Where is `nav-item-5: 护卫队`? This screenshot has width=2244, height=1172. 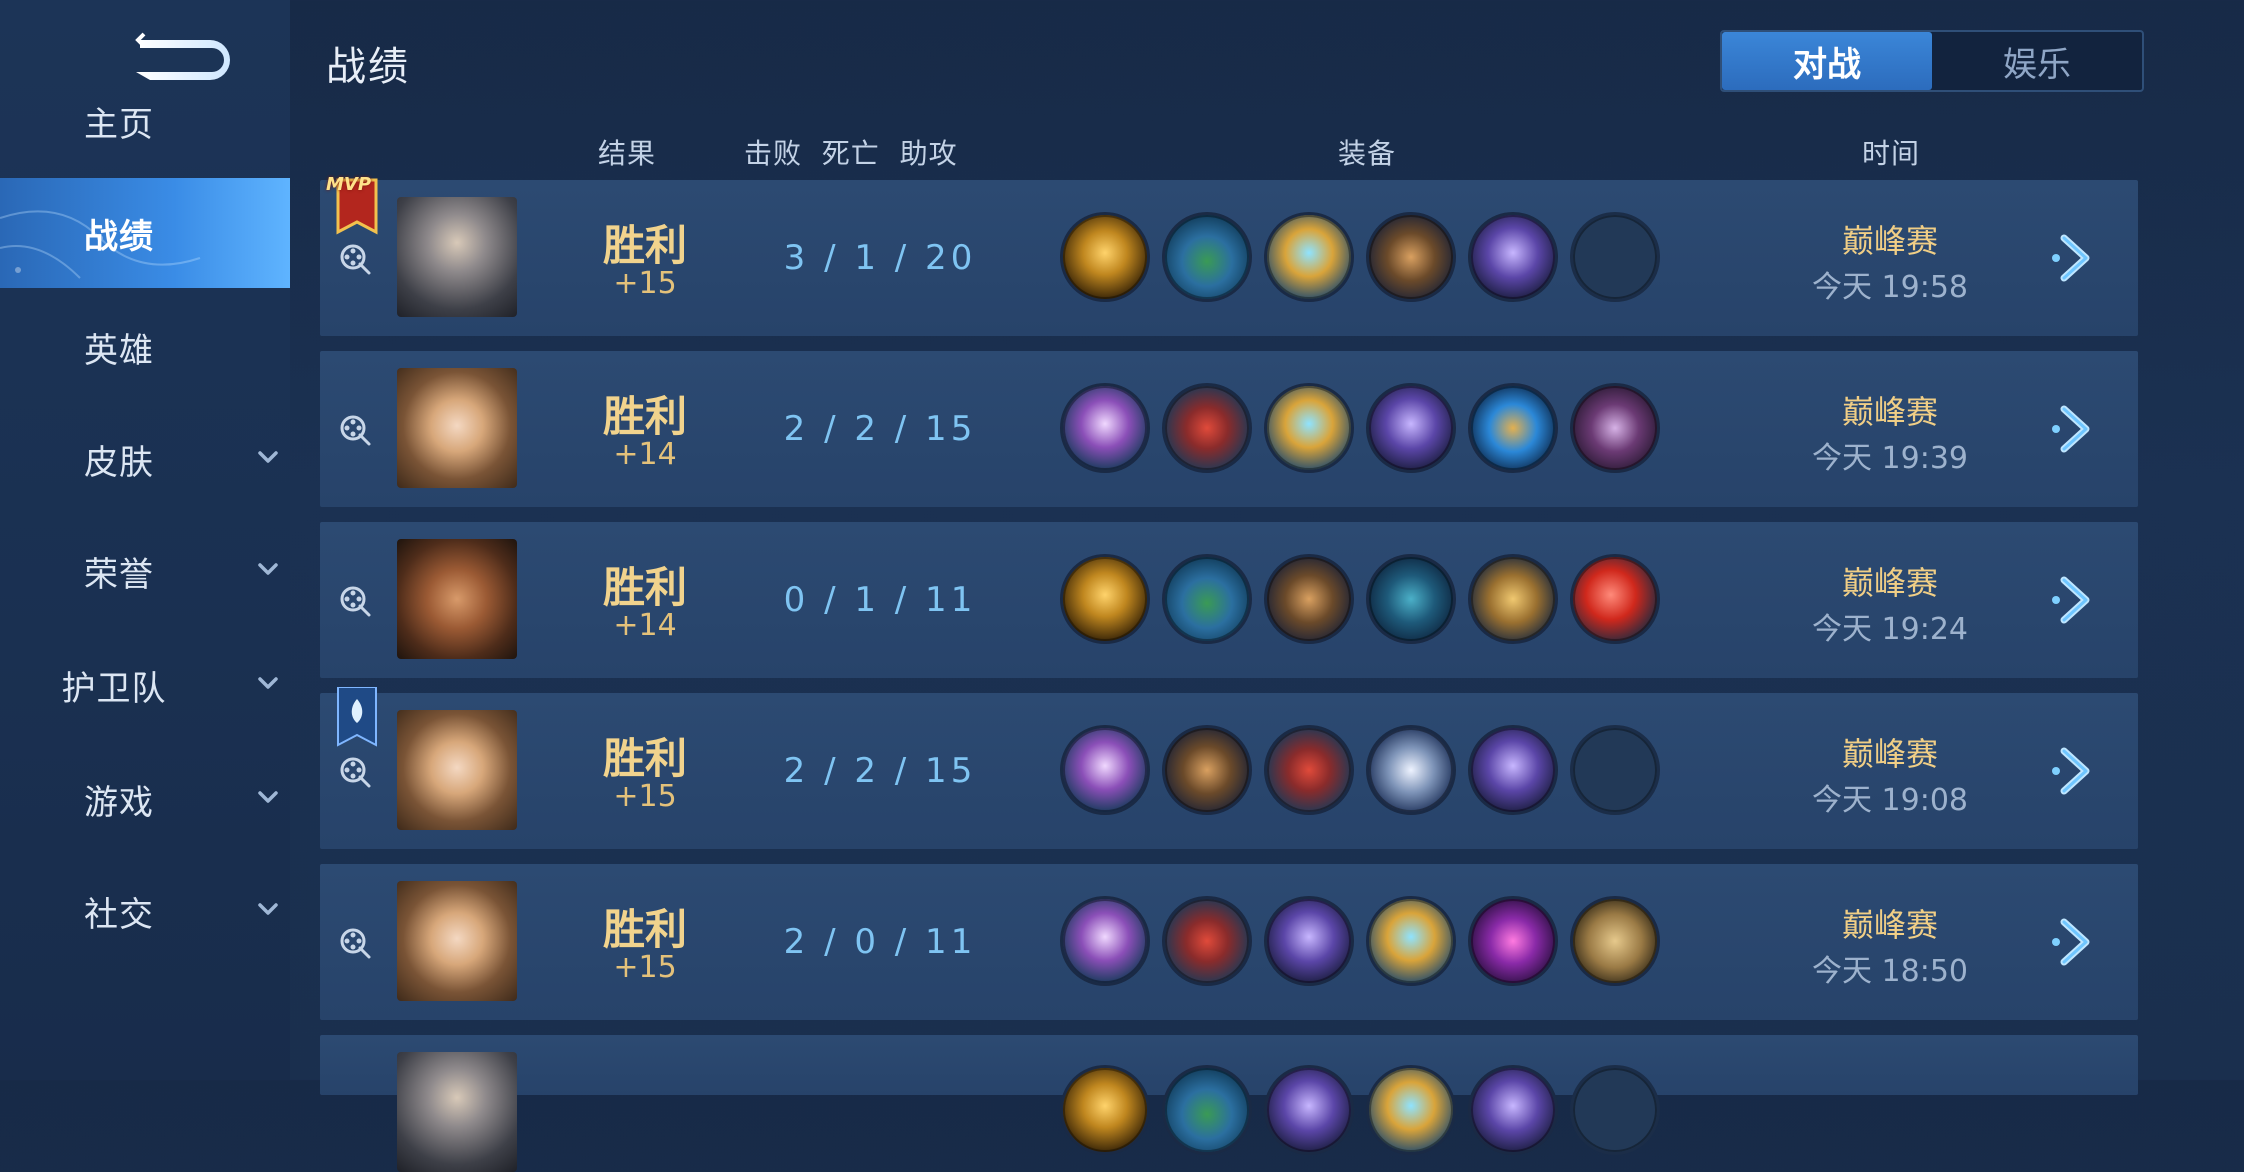 nav-item-5: 护卫队 is located at coordinates (145, 685).